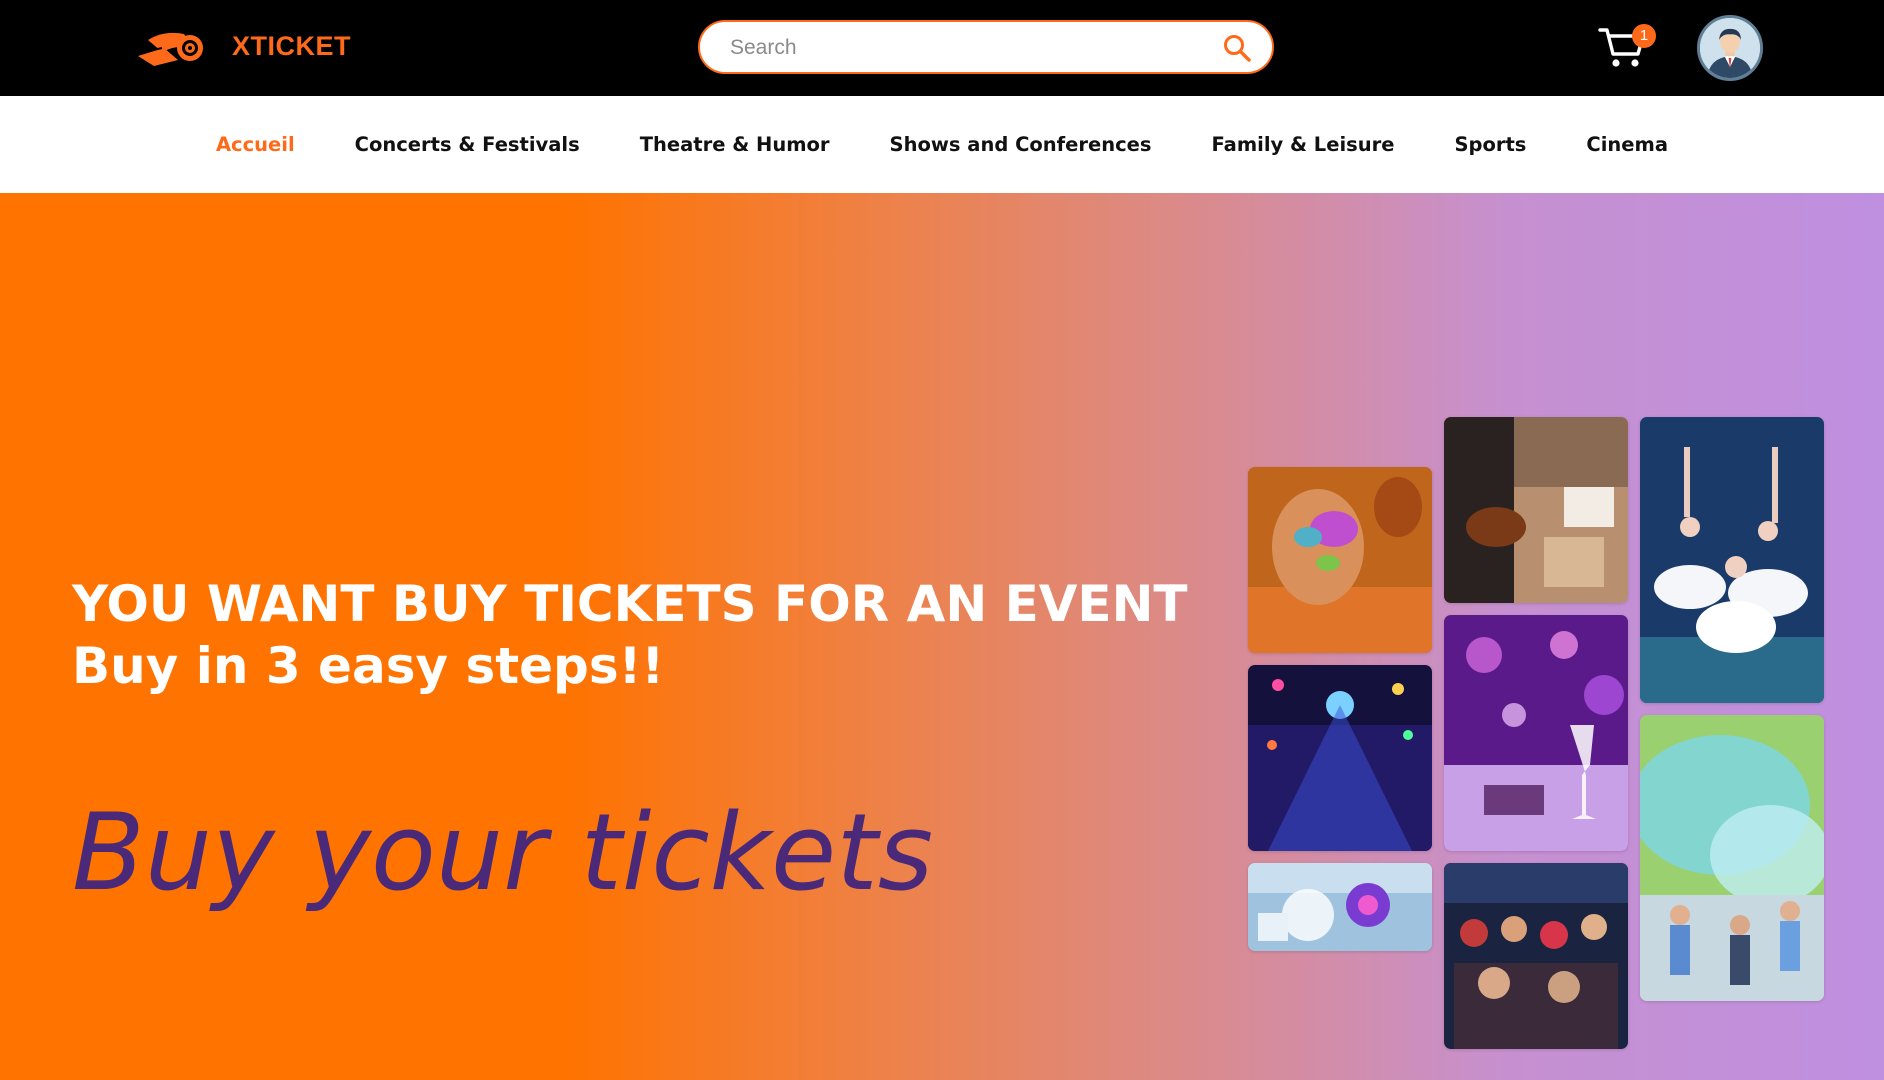 The image size is (1884, 1080). What do you see at coordinates (292, 45) in the screenshot?
I see `brand-name: XTICKET` at bounding box center [292, 45].